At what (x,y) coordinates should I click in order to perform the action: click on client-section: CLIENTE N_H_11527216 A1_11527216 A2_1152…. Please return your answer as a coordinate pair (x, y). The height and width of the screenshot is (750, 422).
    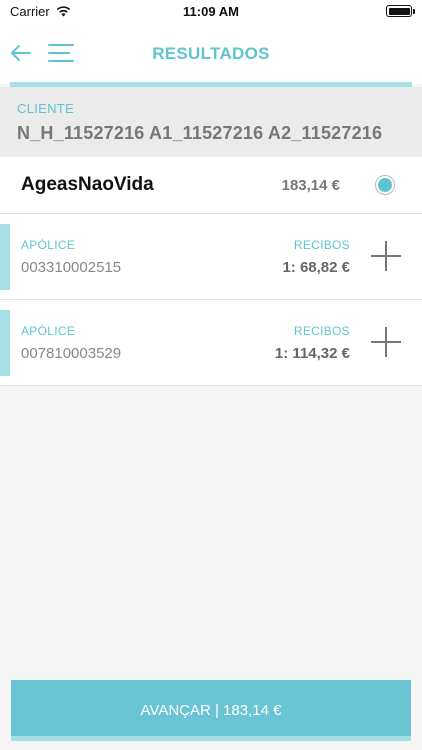
    Looking at the image, I should click on (211, 122).